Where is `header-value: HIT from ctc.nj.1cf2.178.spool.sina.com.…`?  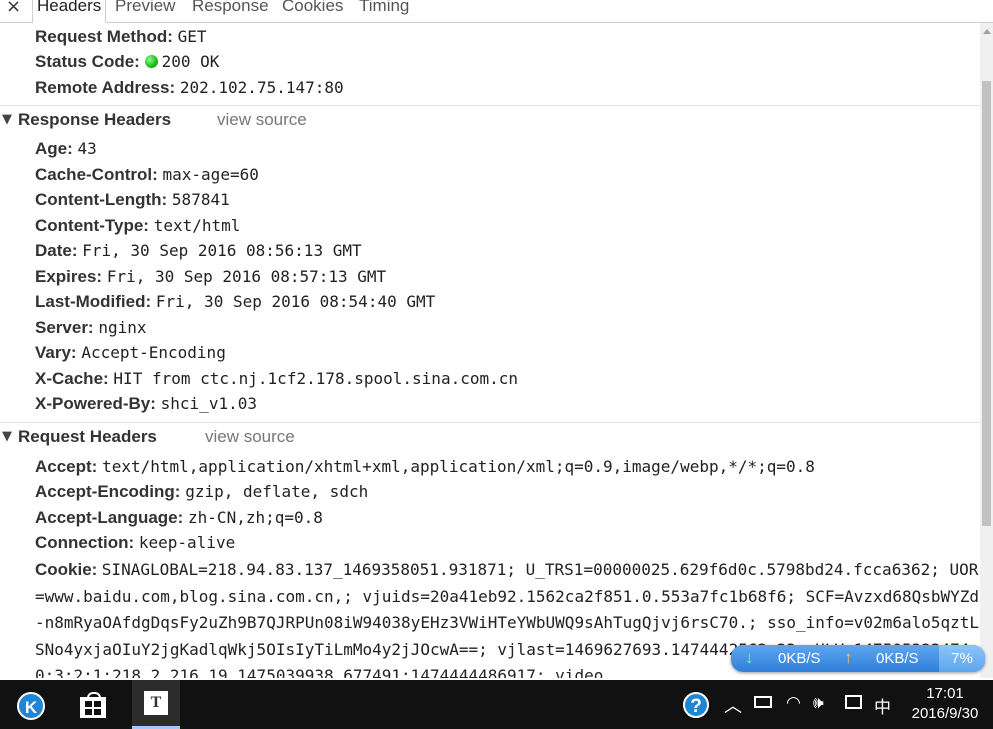
header-value: HIT from ctc.nj.1cf2.178.spool.sina.com.… is located at coordinates (315, 378).